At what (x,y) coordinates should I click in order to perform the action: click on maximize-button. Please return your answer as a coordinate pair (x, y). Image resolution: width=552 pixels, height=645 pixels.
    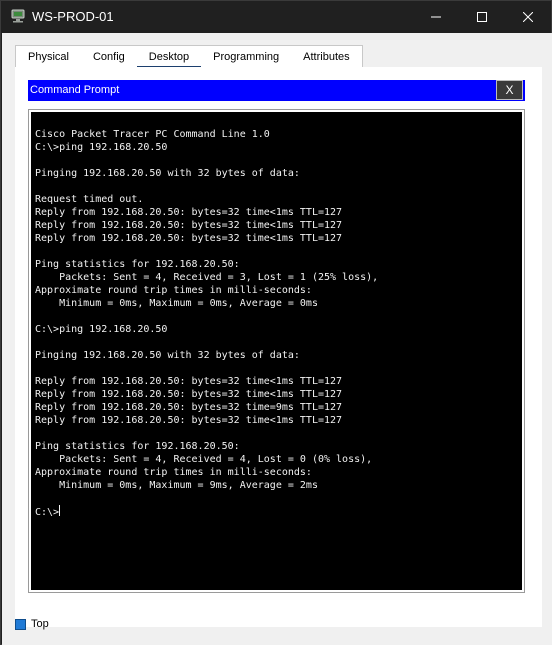
    Looking at the image, I should click on (482, 17).